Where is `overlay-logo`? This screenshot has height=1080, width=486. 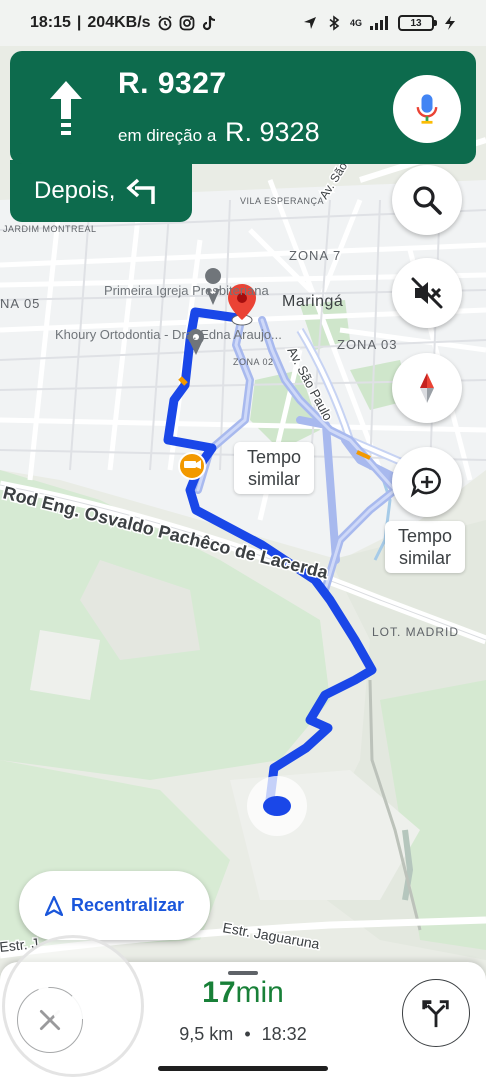 overlay-logo is located at coordinates (73, 1006).